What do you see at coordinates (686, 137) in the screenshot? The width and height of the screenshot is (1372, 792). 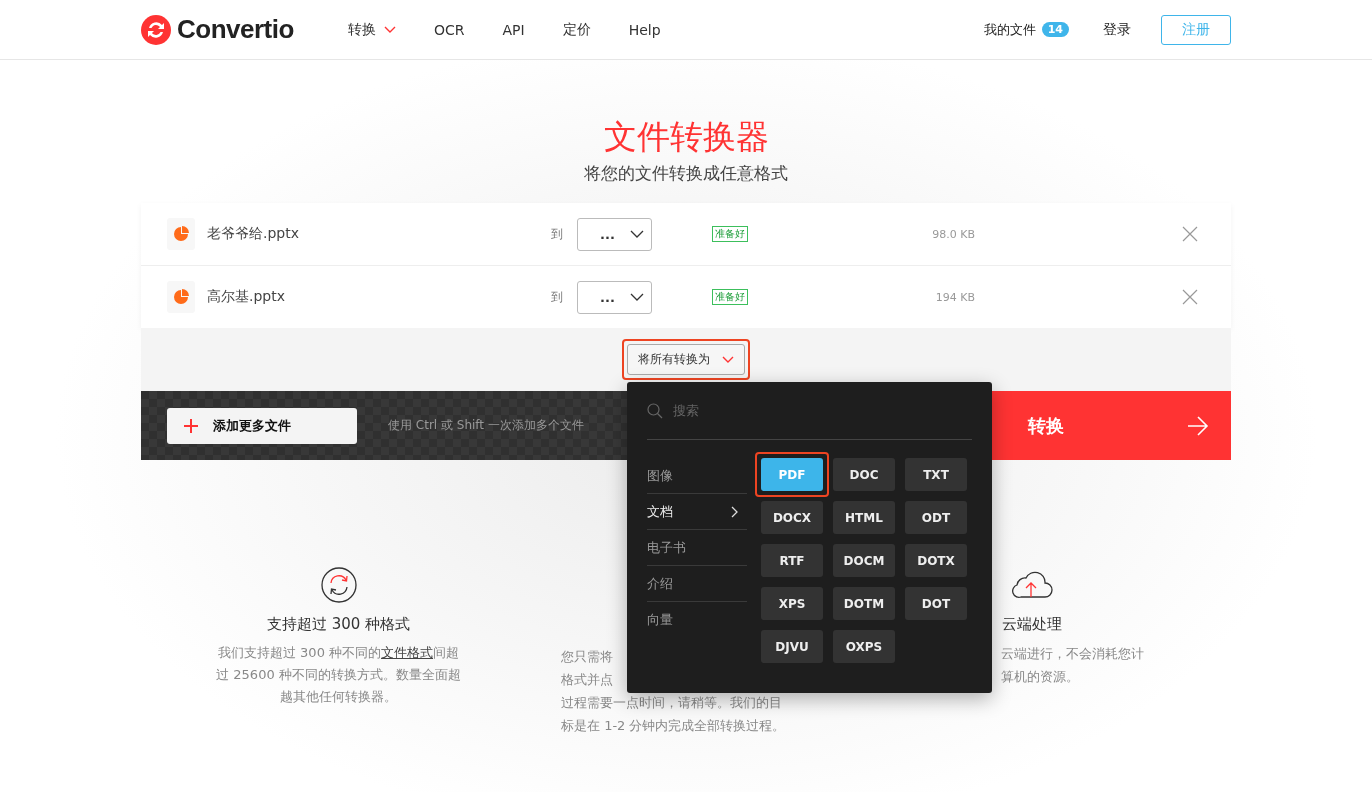 I see `page-title: 文件转换器` at bounding box center [686, 137].